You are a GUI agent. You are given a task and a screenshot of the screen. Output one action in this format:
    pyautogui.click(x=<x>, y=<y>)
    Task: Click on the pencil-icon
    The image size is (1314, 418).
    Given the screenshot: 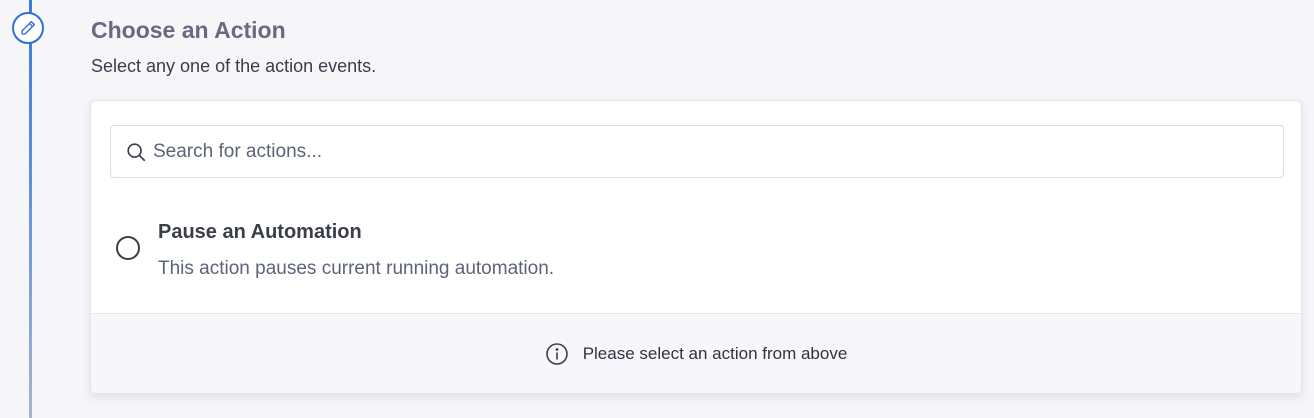 What is the action you would take?
    pyautogui.click(x=28, y=28)
    